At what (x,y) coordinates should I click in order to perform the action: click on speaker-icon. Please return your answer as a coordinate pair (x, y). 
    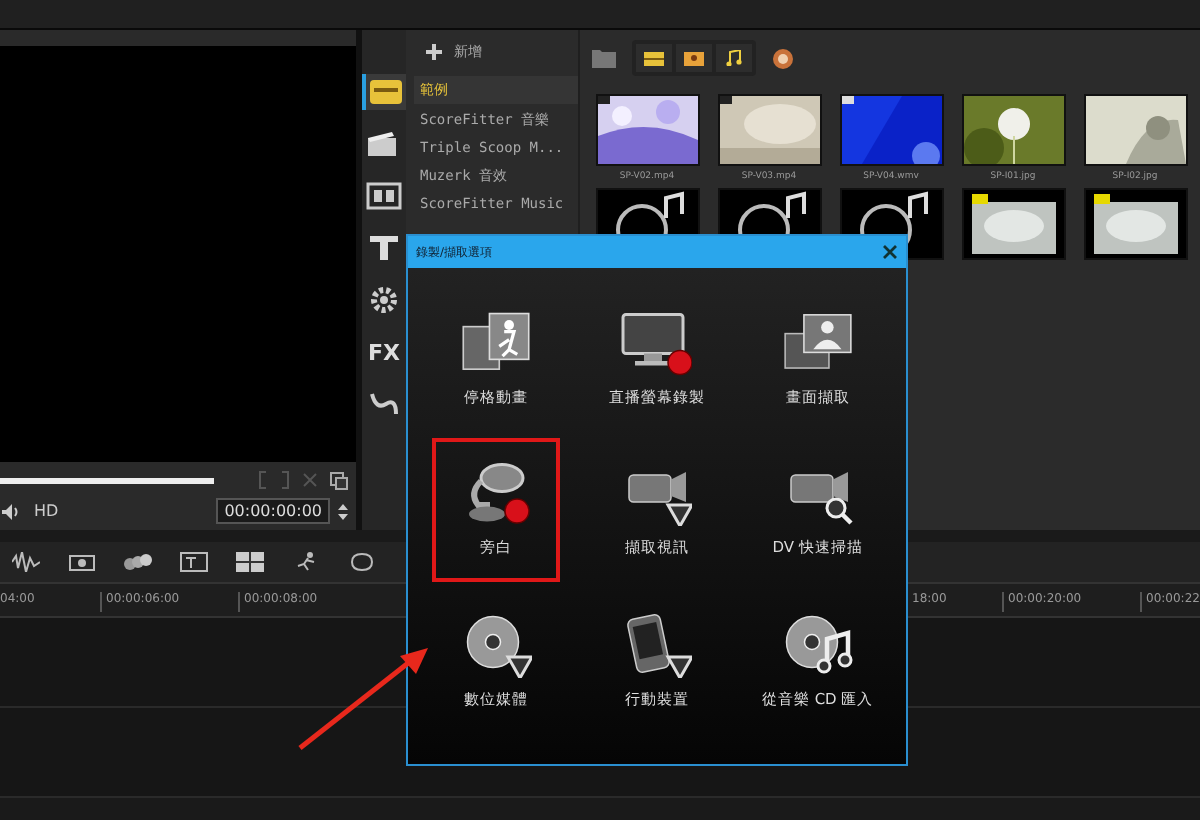
    Looking at the image, I should click on (10, 511).